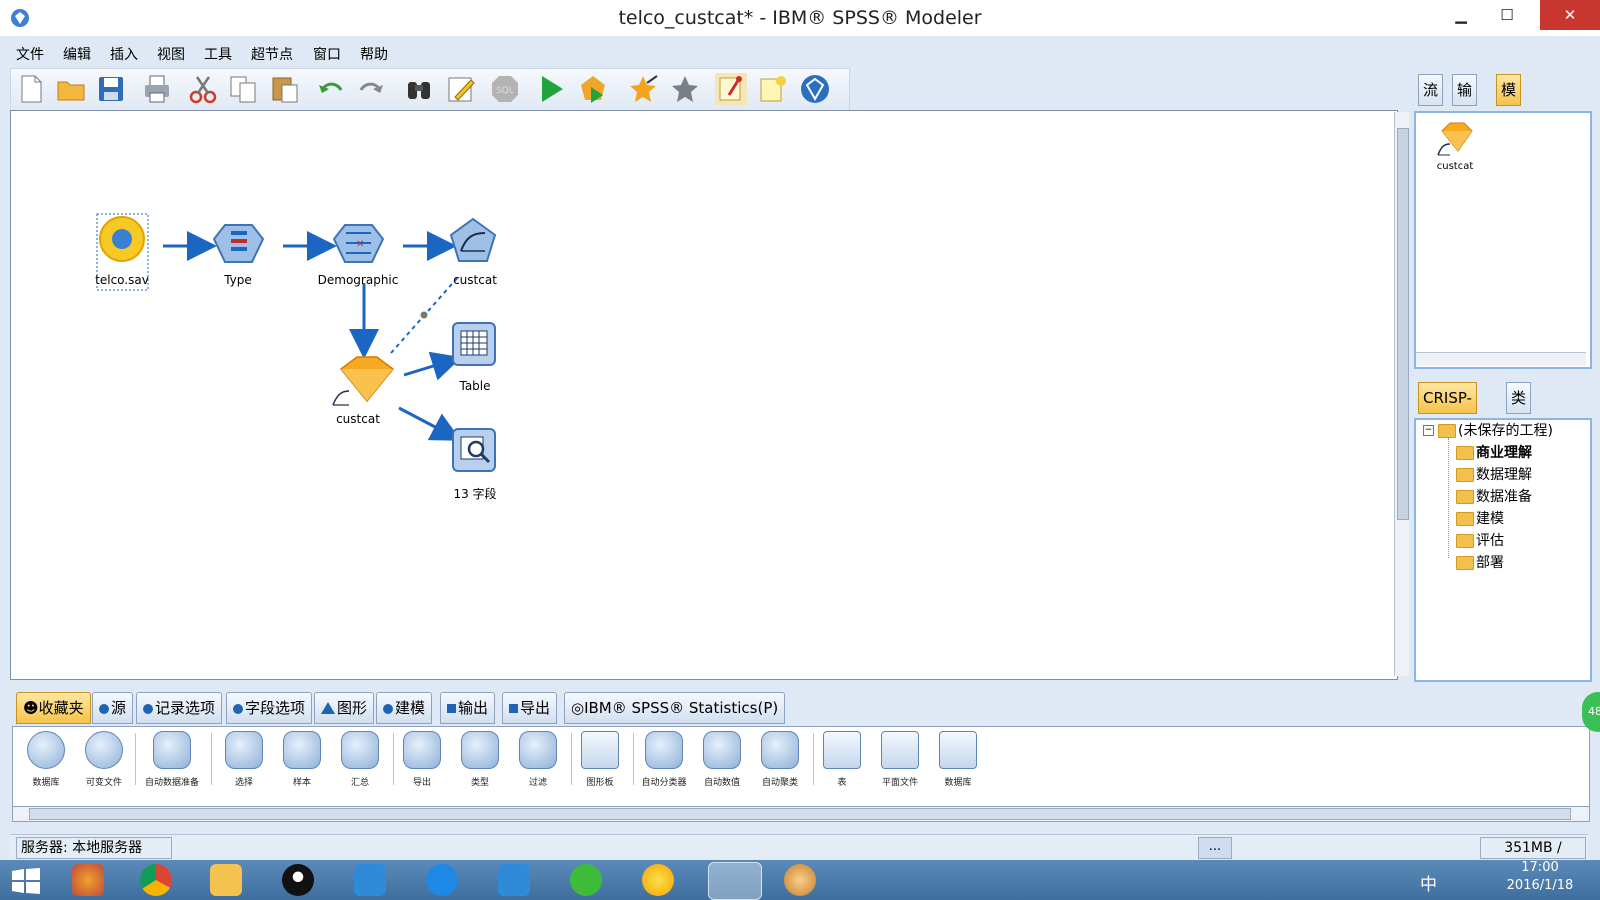  Describe the element at coordinates (53, 708) in the screenshot. I see `tab-favorites: ☻收藏夹` at that location.